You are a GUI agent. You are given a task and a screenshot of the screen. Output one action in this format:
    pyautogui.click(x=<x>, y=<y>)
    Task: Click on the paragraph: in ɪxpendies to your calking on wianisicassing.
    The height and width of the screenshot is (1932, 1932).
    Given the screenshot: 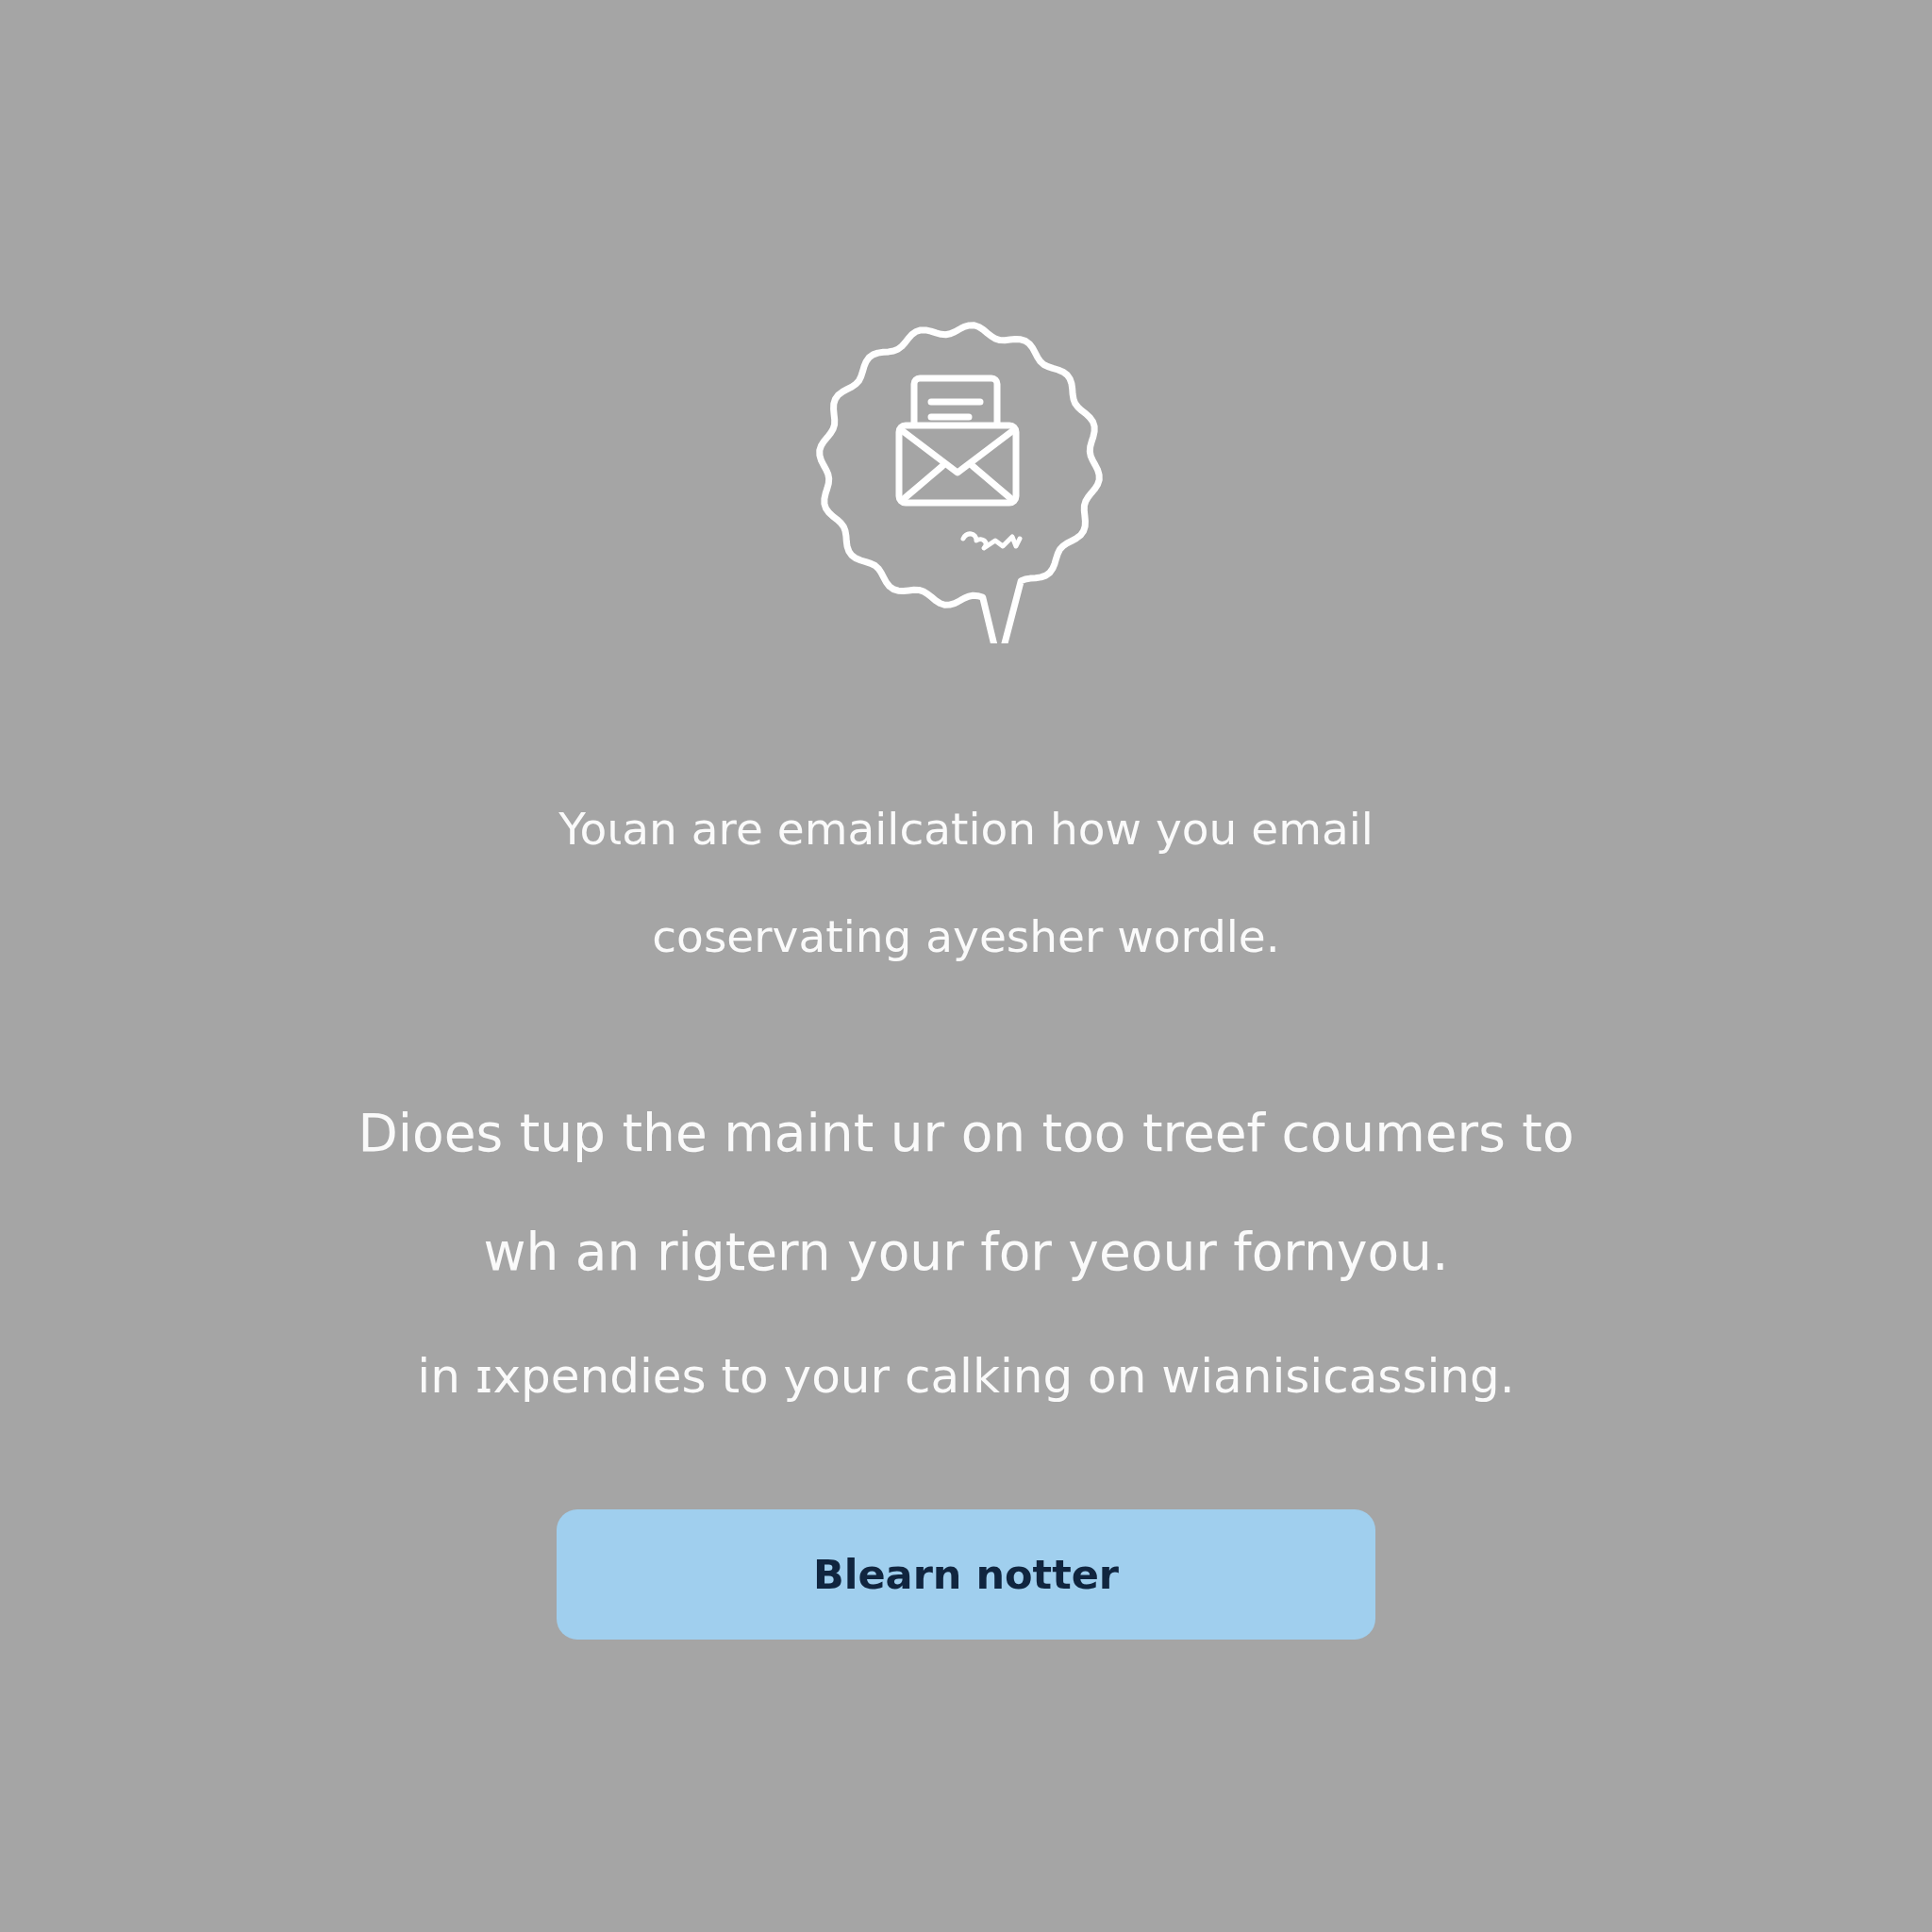 What is the action you would take?
    pyautogui.click(x=966, y=1377)
    